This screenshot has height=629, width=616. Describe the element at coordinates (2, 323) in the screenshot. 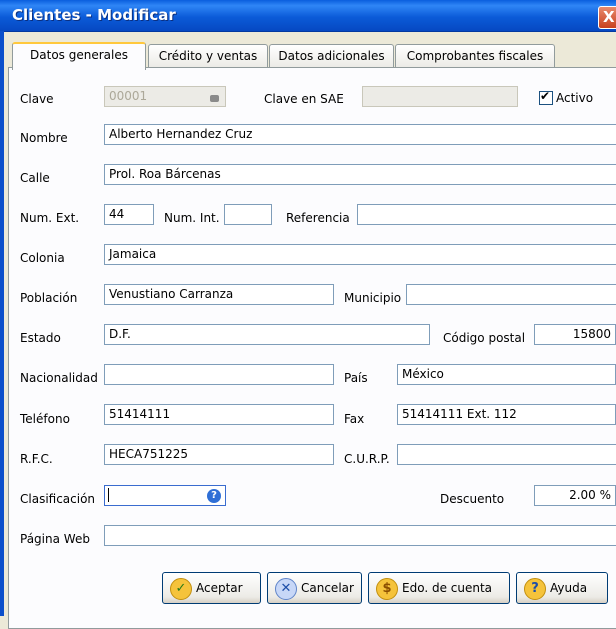

I see `window-border` at that location.